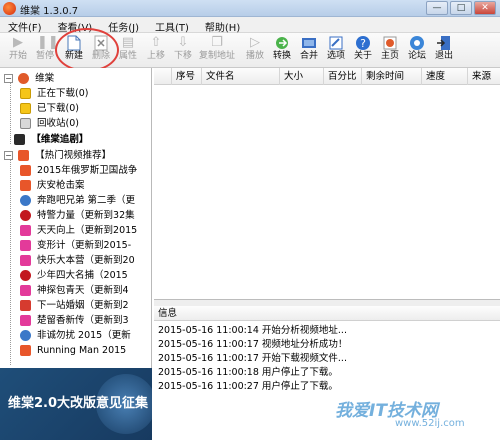 This screenshot has width=500, height=440. I want to click on column-speed: 速度, so click(445, 76).